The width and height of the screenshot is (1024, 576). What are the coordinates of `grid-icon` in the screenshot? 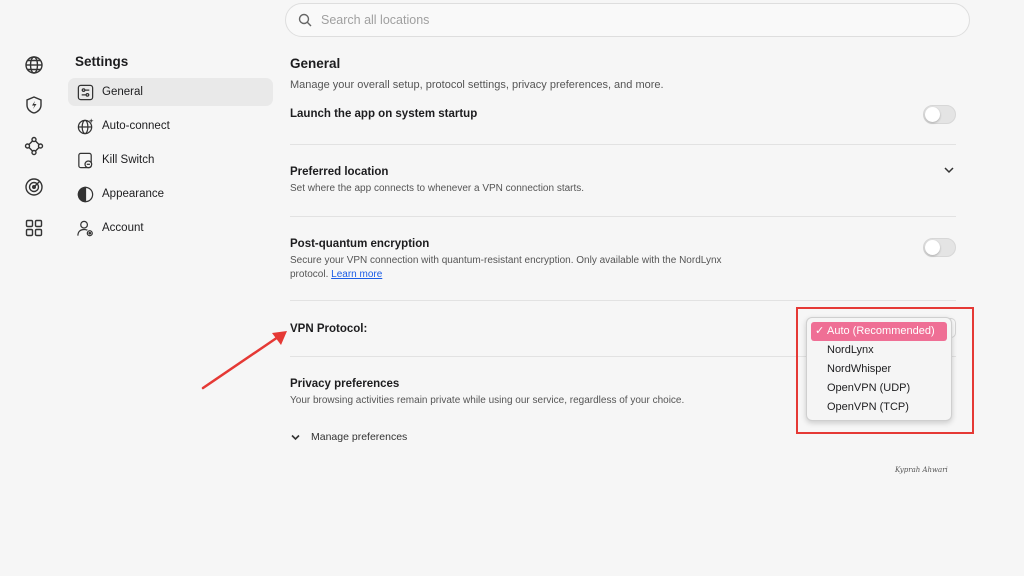 It's located at (34, 228).